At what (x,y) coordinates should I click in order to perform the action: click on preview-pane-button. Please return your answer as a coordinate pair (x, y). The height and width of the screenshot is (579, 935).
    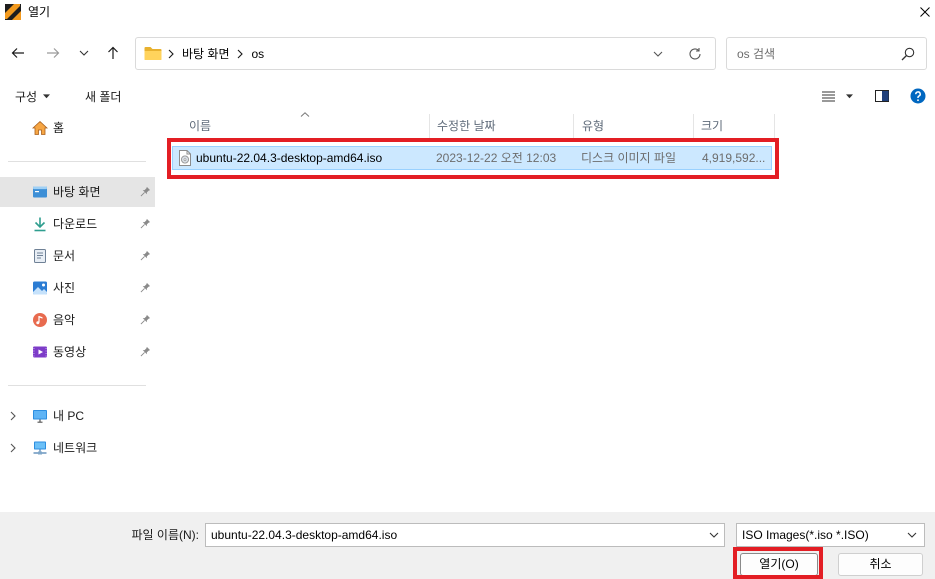
    Looking at the image, I should click on (882, 96).